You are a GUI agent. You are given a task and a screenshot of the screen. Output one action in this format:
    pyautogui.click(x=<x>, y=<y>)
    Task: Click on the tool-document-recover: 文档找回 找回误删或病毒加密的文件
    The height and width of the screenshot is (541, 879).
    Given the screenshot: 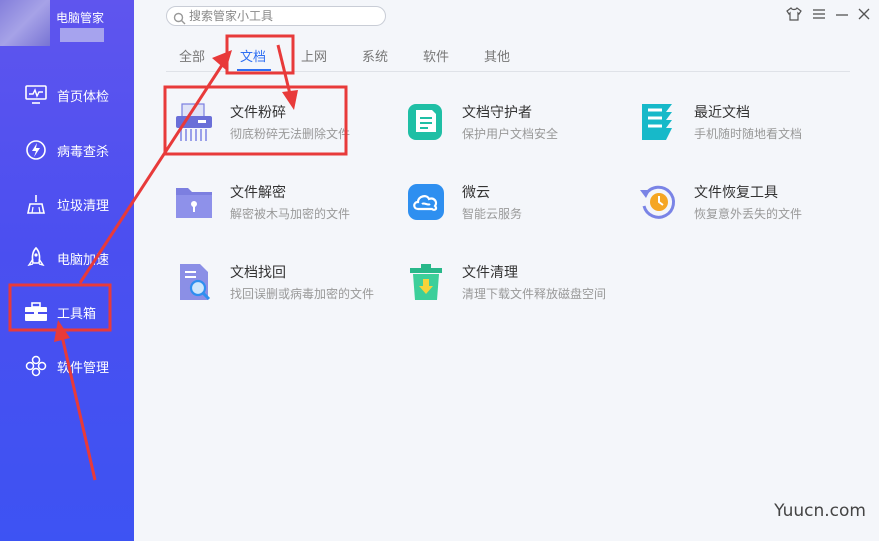 What is the action you would take?
    pyautogui.click(x=284, y=288)
    